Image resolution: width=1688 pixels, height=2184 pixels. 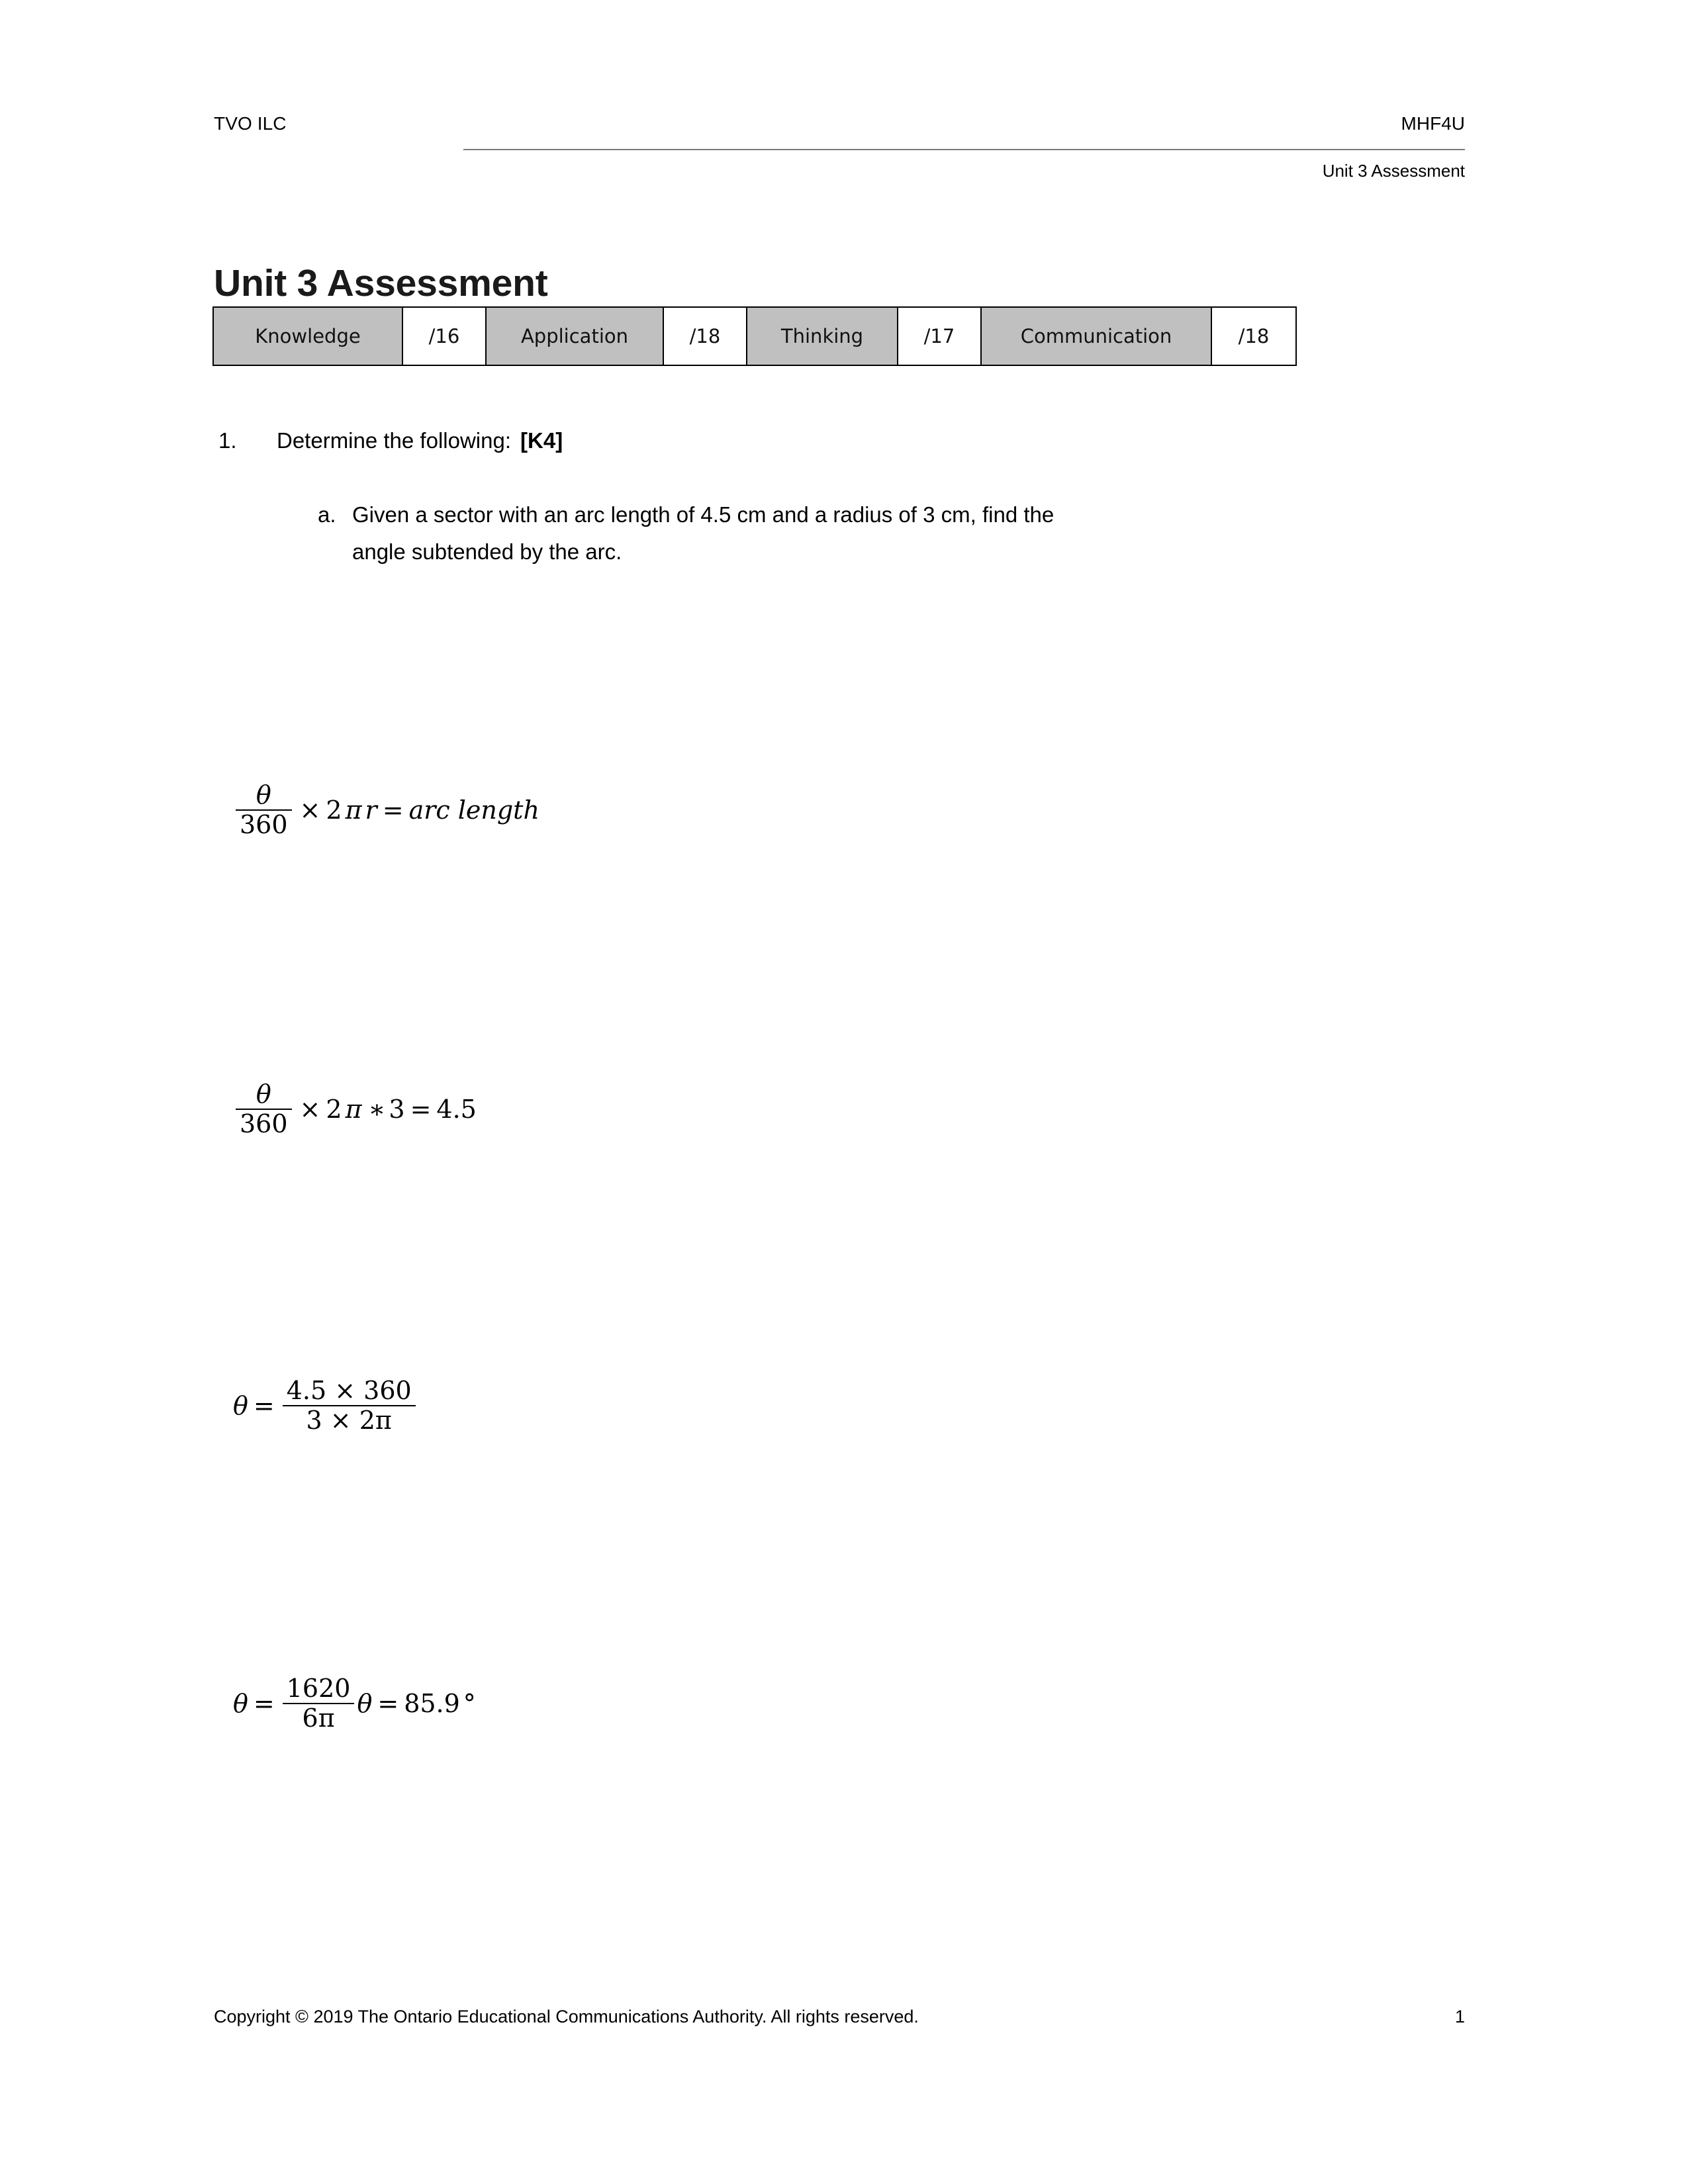 I want to click on part-letter: a., so click(x=327, y=514).